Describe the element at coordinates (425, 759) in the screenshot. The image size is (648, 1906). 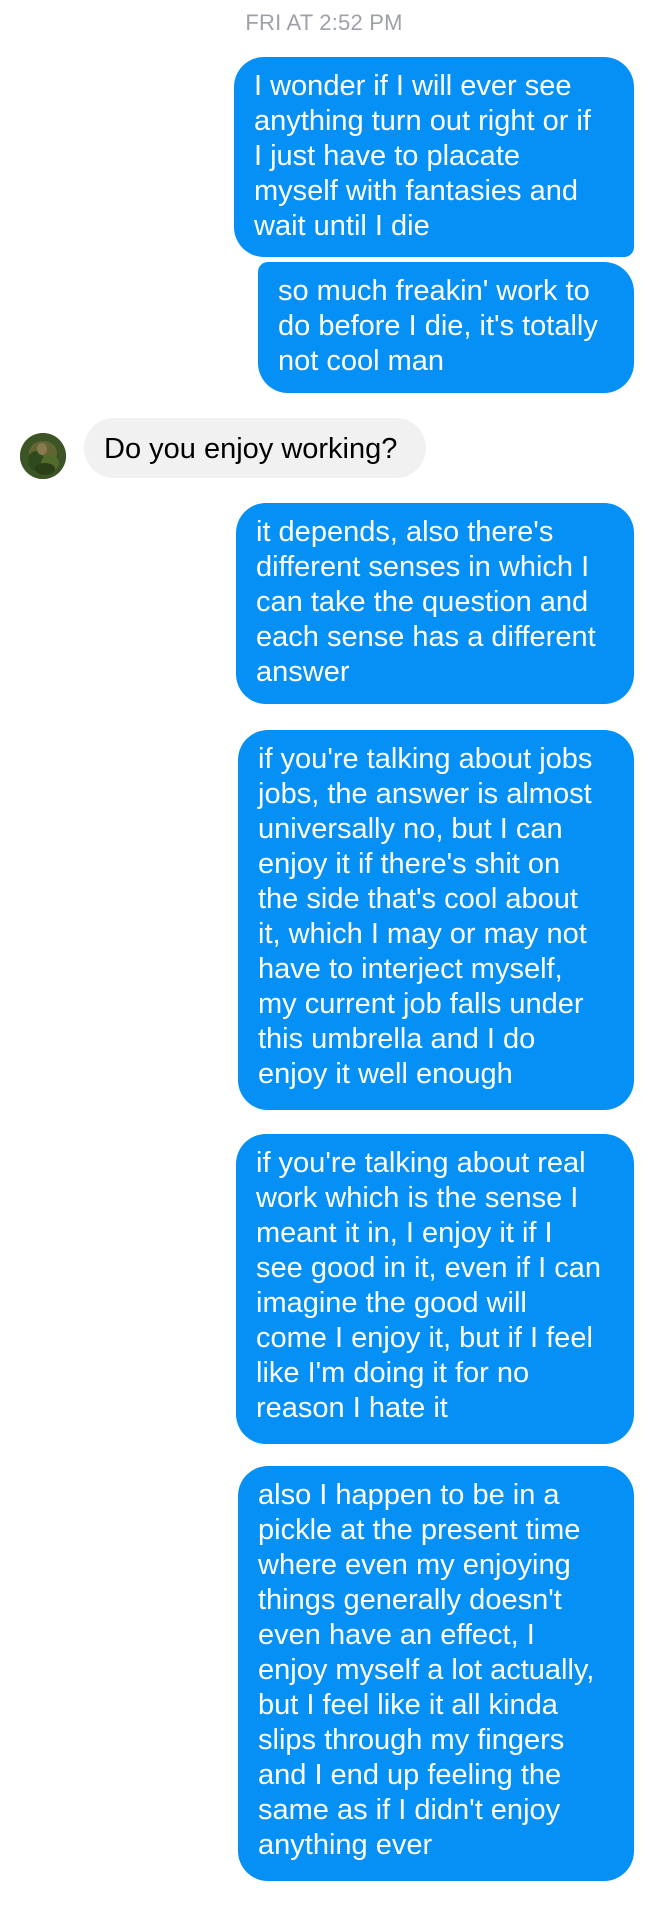
I see `message-line: if you're talking about jobs` at that location.